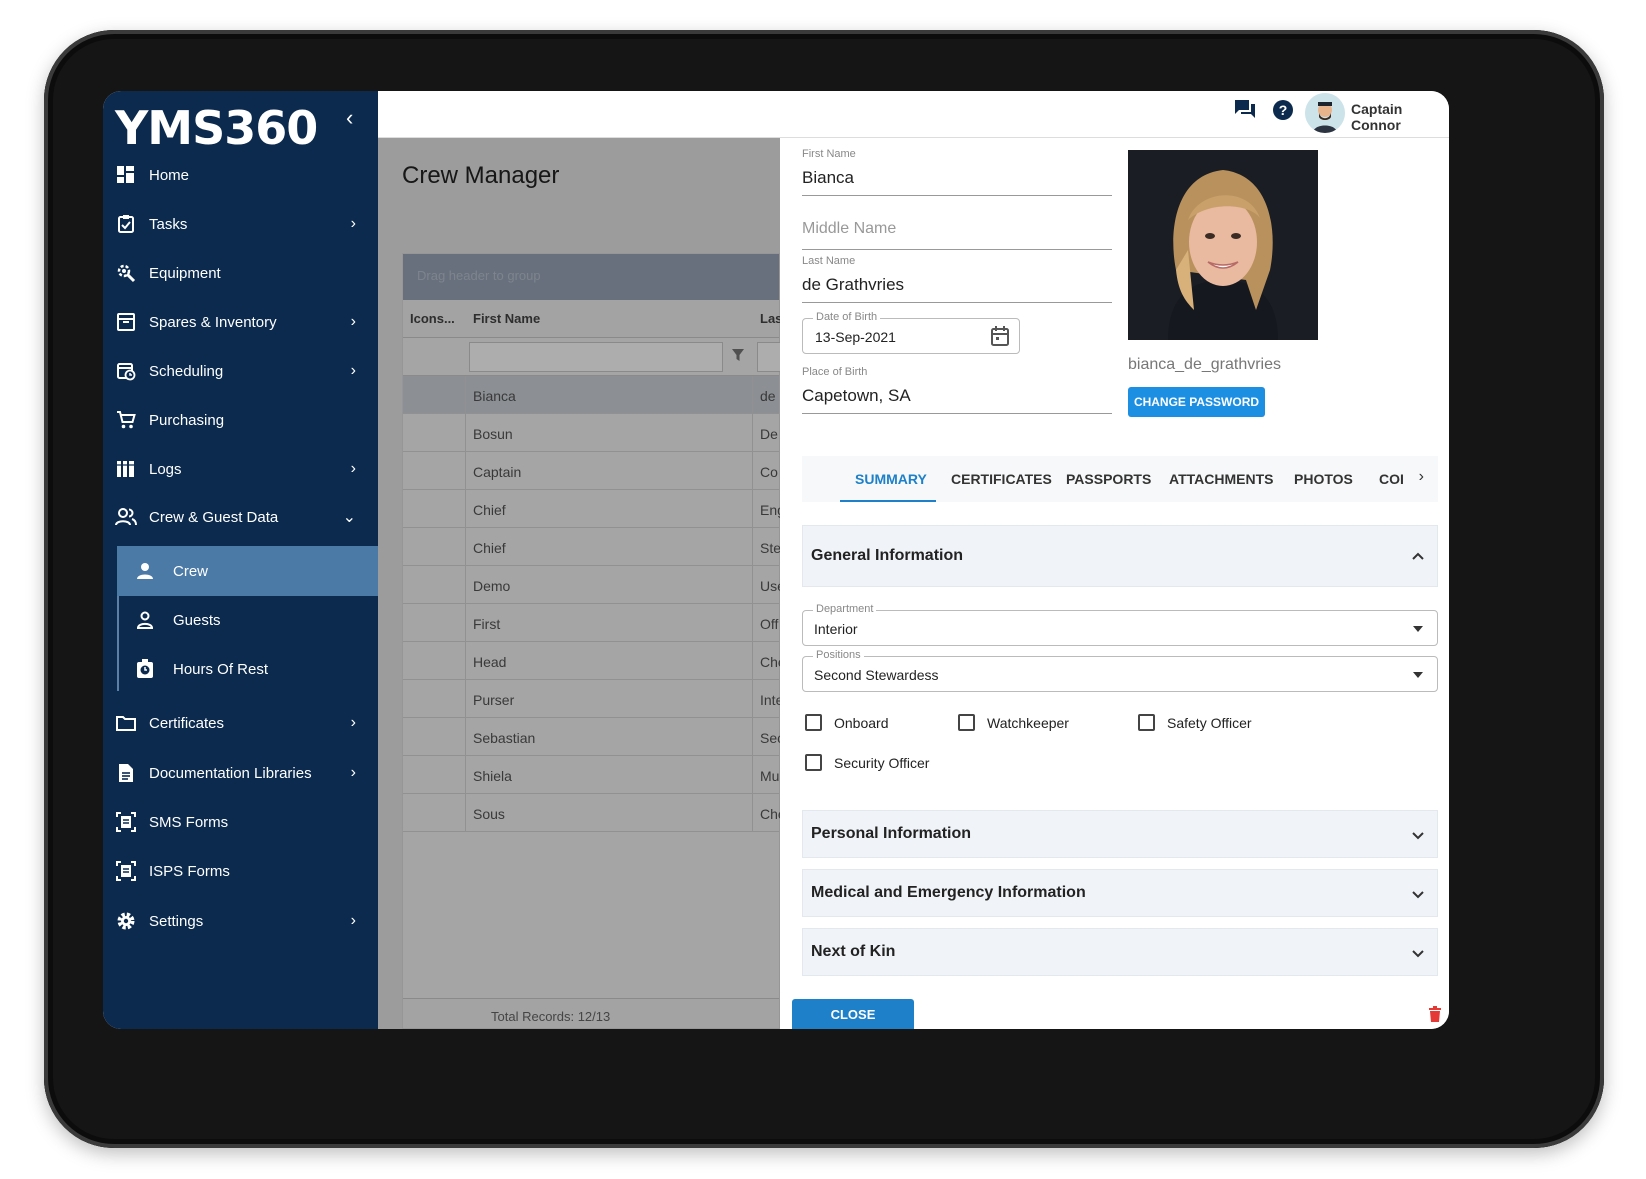  What do you see at coordinates (829, 154) in the screenshot?
I see `field-label: First Name` at bounding box center [829, 154].